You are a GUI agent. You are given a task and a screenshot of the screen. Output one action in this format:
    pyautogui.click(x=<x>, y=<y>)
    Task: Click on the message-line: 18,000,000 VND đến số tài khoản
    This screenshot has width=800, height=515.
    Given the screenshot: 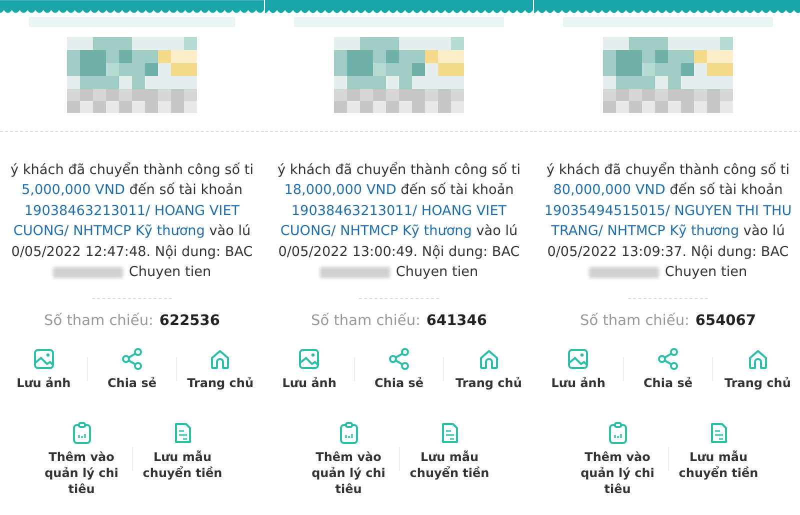 What is the action you would take?
    pyautogui.click(x=399, y=190)
    